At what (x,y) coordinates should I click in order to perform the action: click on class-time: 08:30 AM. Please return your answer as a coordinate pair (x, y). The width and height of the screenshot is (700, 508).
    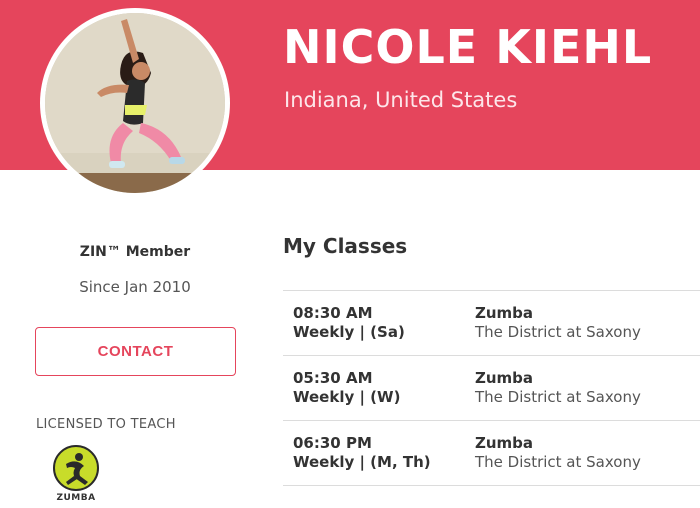
    Looking at the image, I should click on (333, 313).